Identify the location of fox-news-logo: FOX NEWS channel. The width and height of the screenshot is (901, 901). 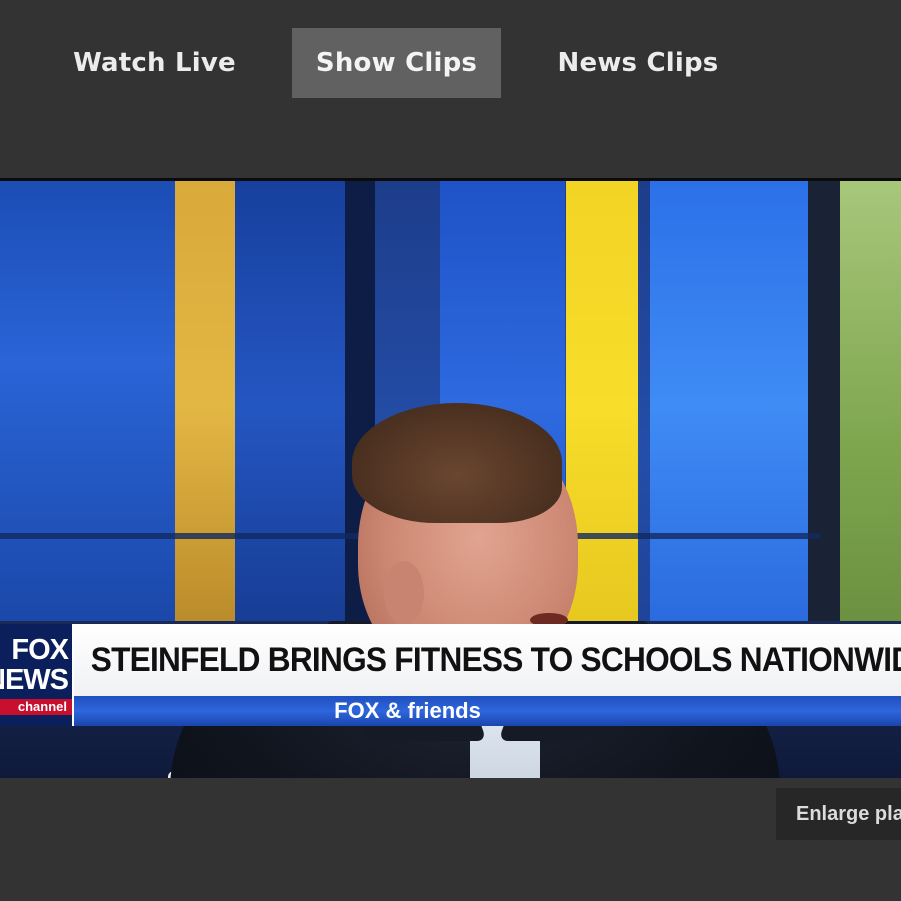
(37, 675).